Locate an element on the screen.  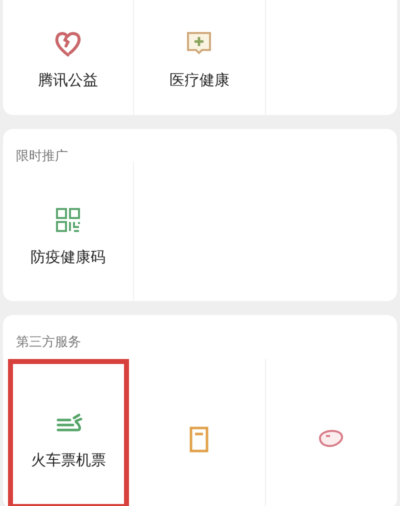
highlighted-service-tile: 火车票机票 is located at coordinates (69, 432).